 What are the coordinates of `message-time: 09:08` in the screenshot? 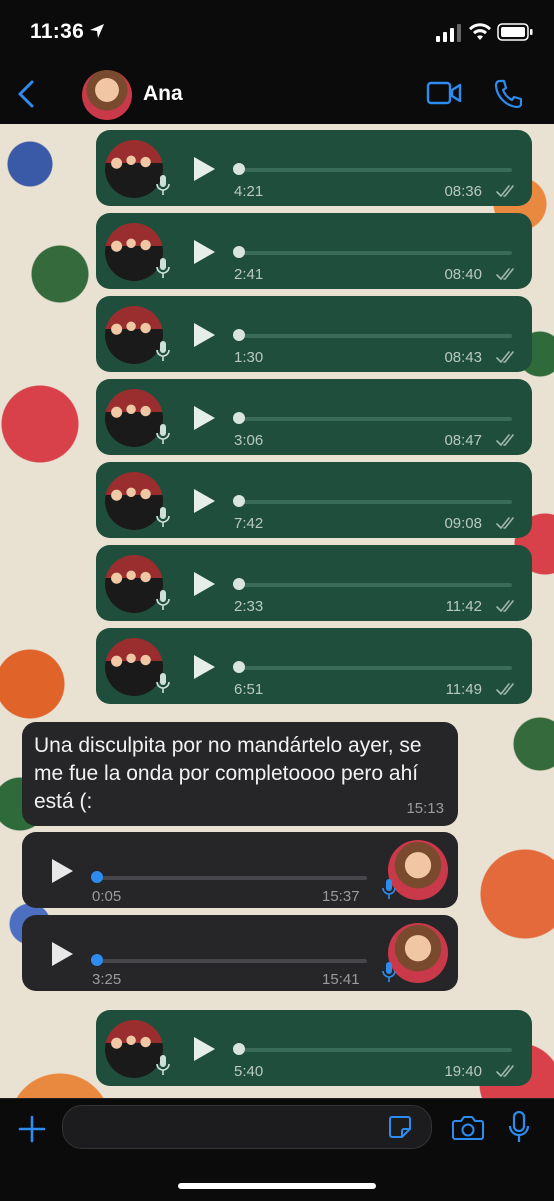 It's located at (463, 523).